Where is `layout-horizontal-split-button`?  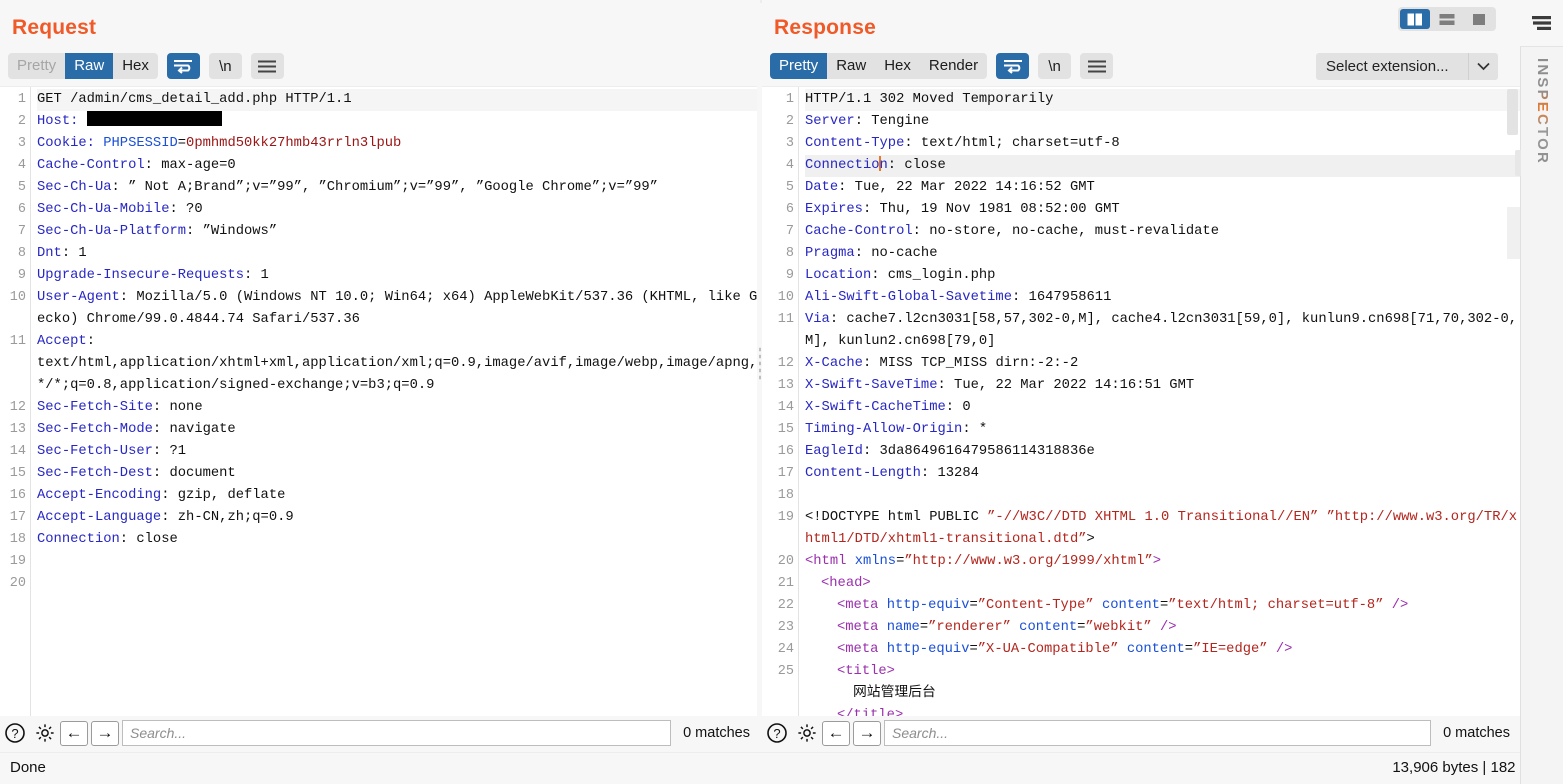
layout-horizontal-split-button is located at coordinates (1447, 19).